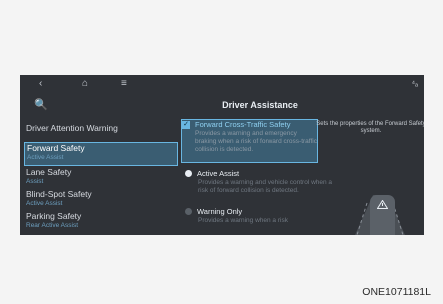 The image size is (443, 304). I want to click on menu-item-label: Blind-Spot Safety, so click(59, 194).